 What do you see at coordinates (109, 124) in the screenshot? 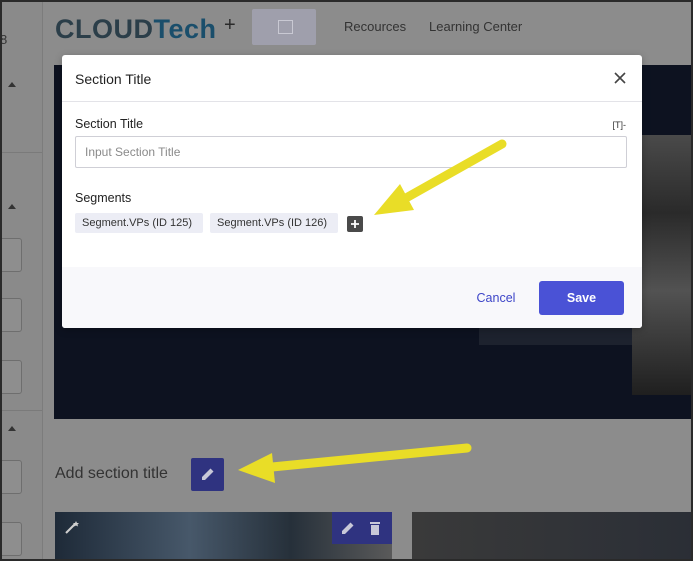
I see `section-title-label: Section Title` at bounding box center [109, 124].